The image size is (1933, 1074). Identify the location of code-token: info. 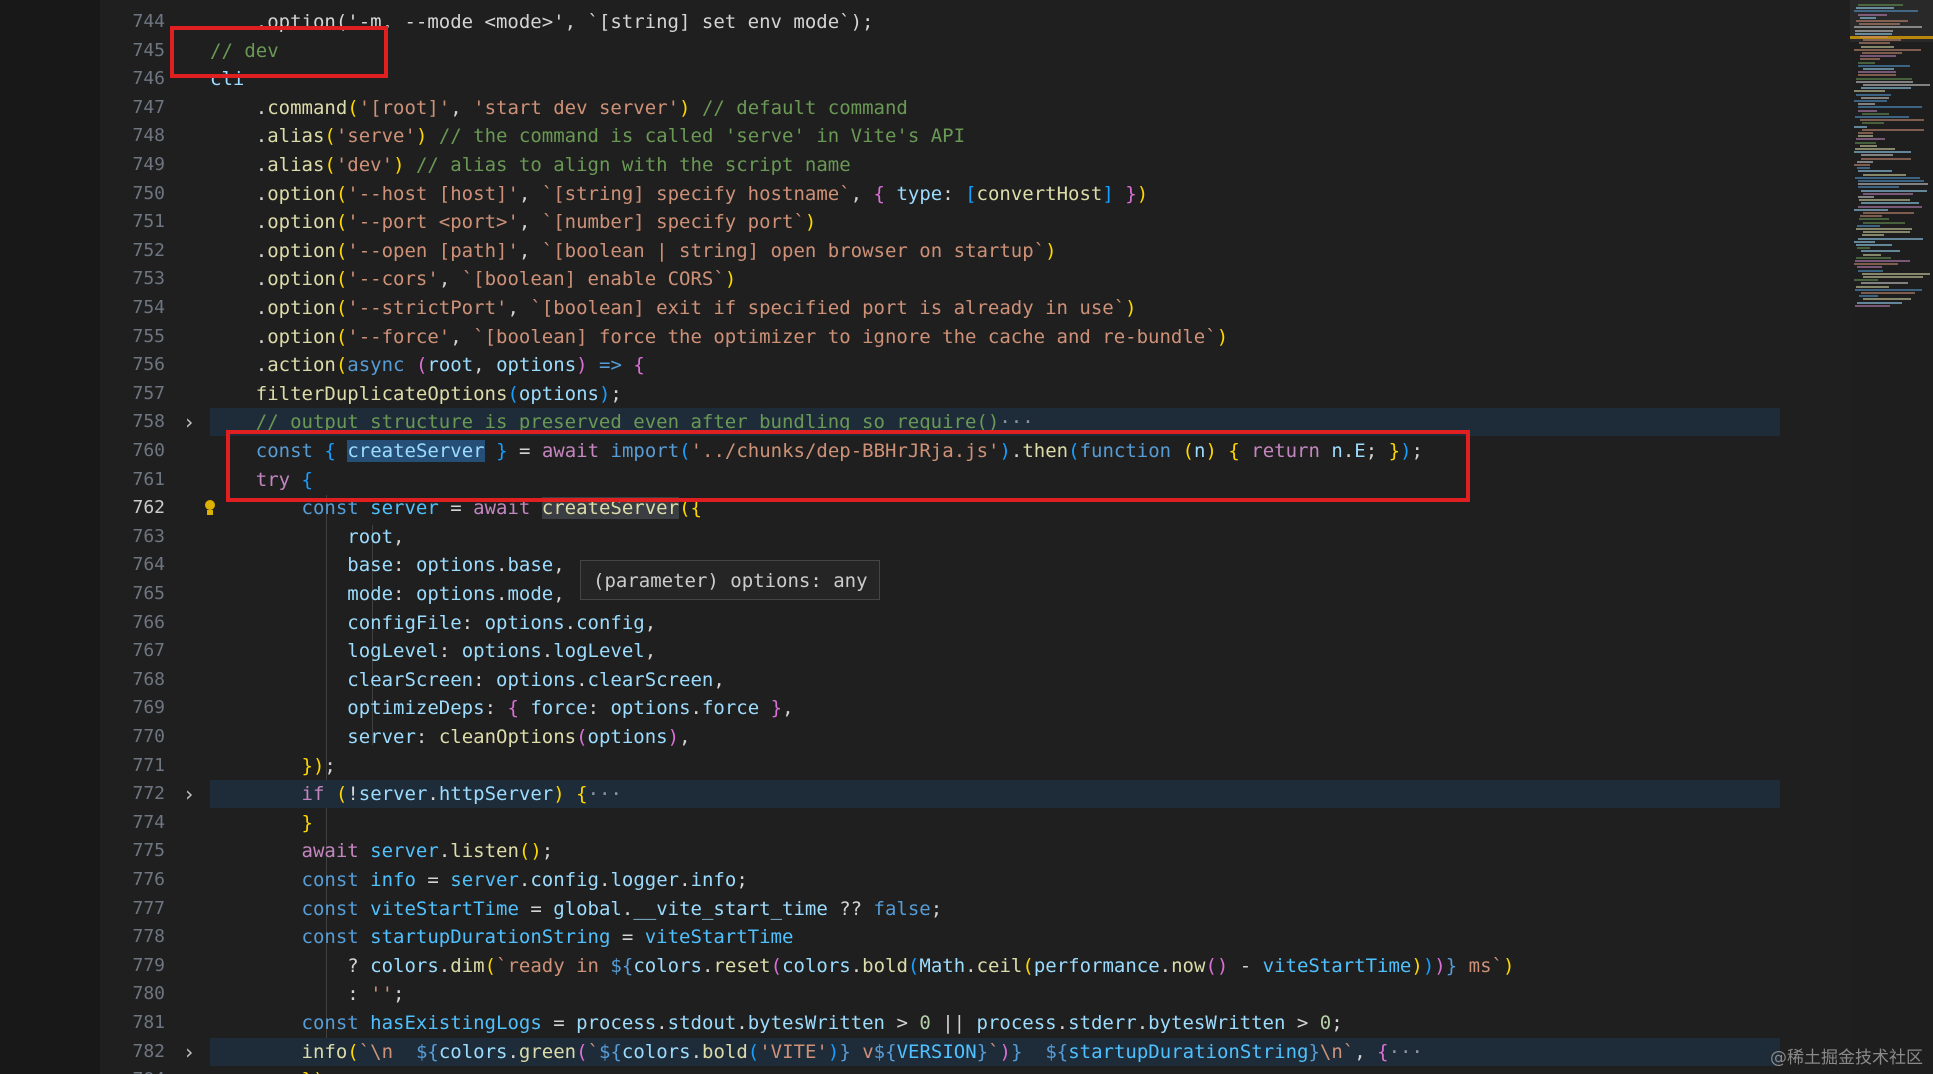
(393, 880).